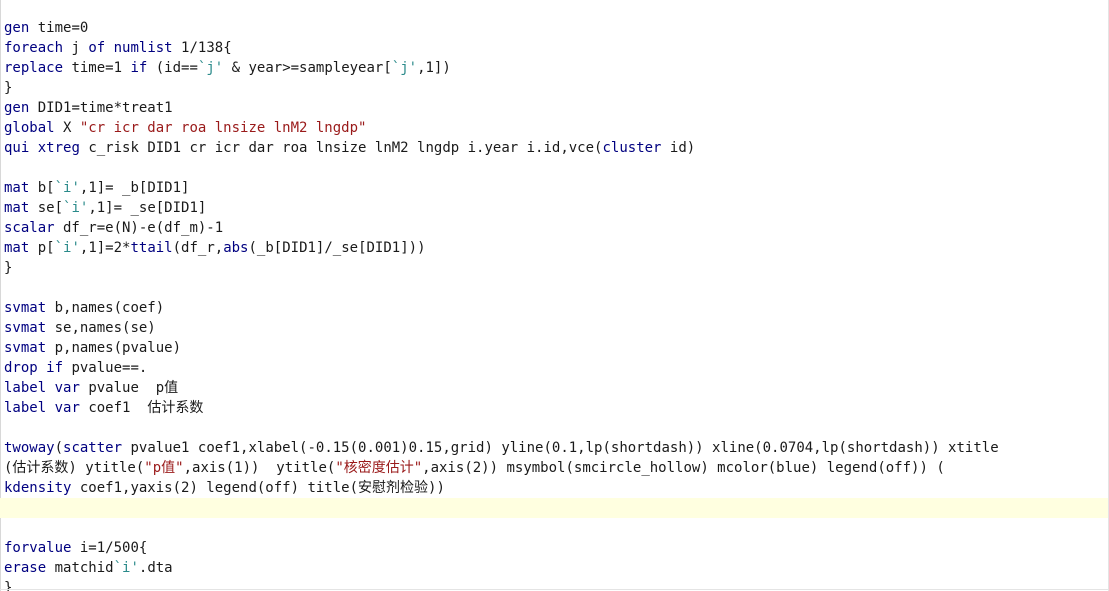 The width and height of the screenshot is (1109, 591). I want to click on code-token-plain: df_r=e(N)-e(df_m)-1, so click(139, 228).